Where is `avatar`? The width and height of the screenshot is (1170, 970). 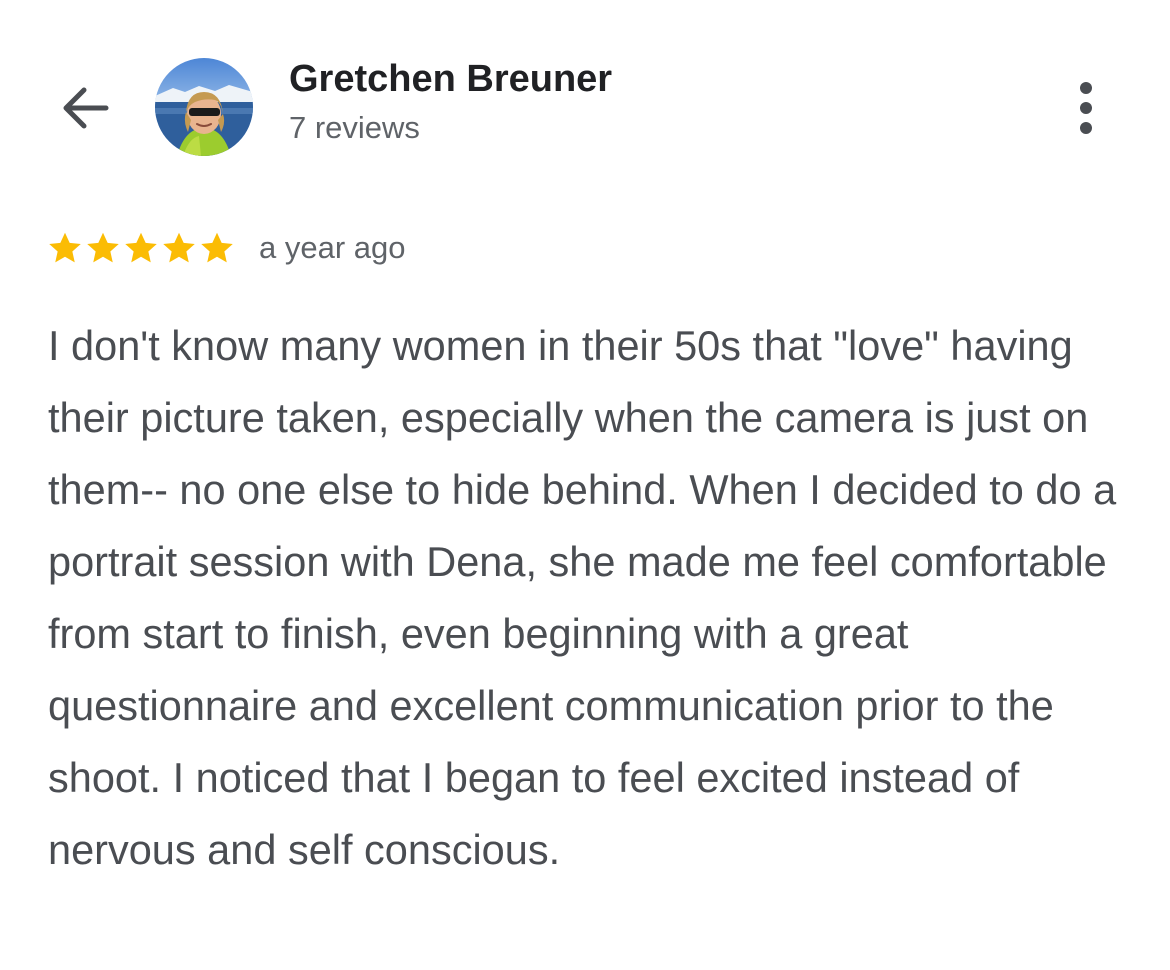 avatar is located at coordinates (204, 107).